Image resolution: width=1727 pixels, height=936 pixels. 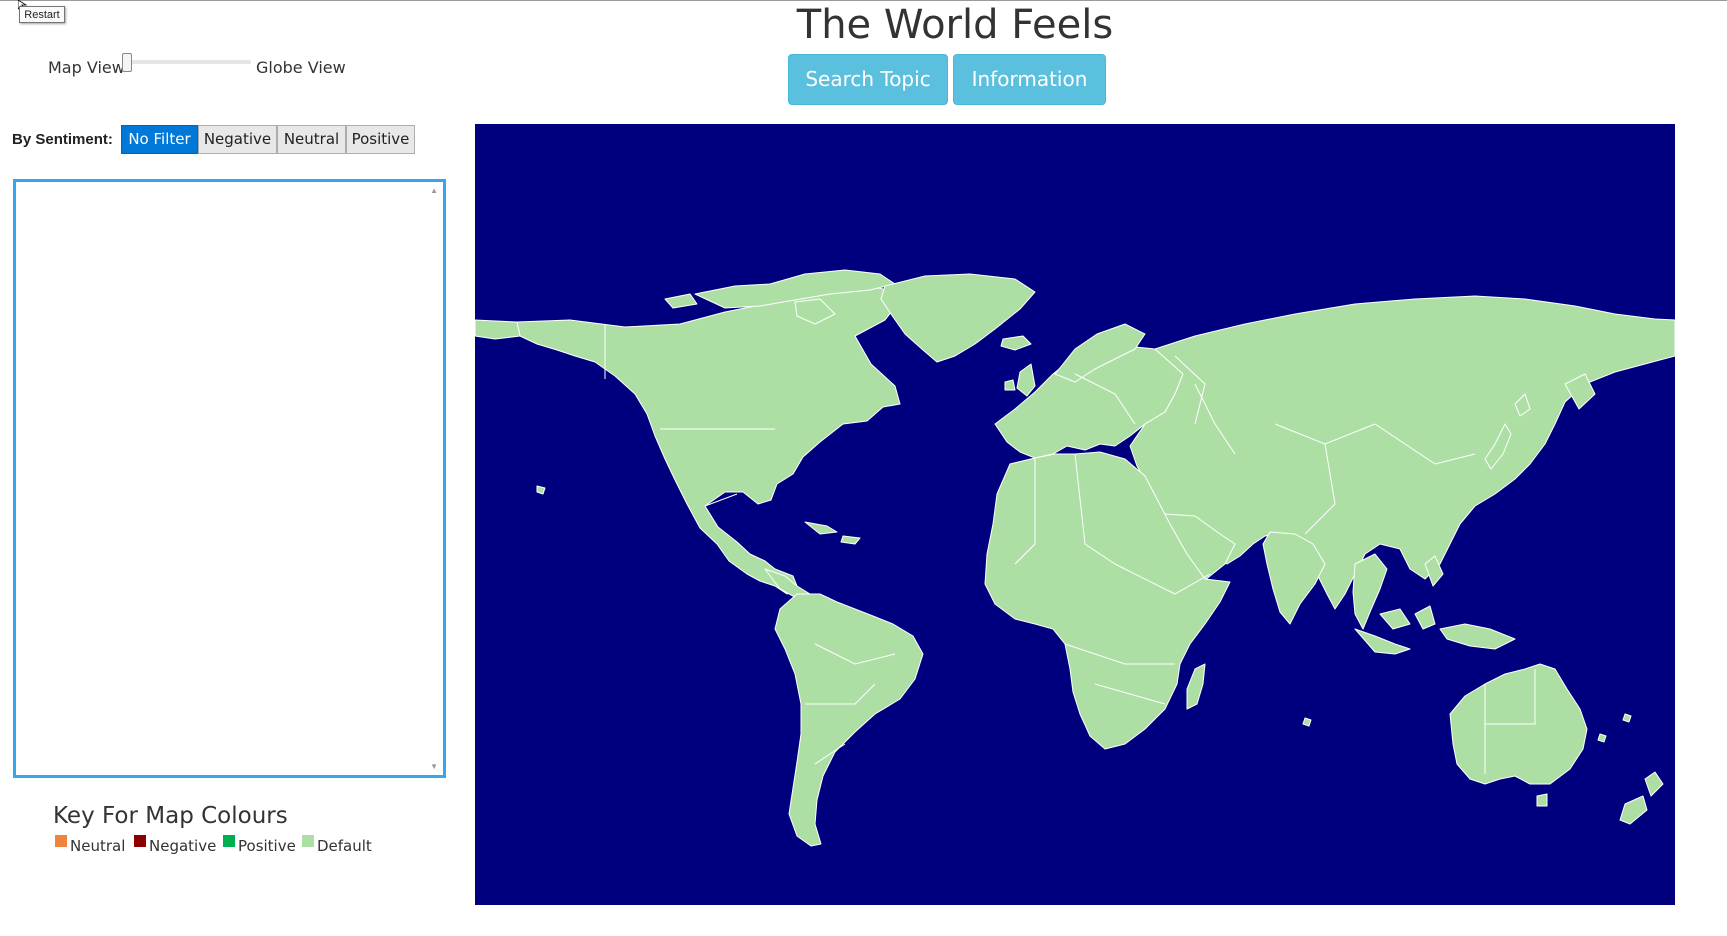 What do you see at coordinates (98, 846) in the screenshot?
I see `key-label: Neutral` at bounding box center [98, 846].